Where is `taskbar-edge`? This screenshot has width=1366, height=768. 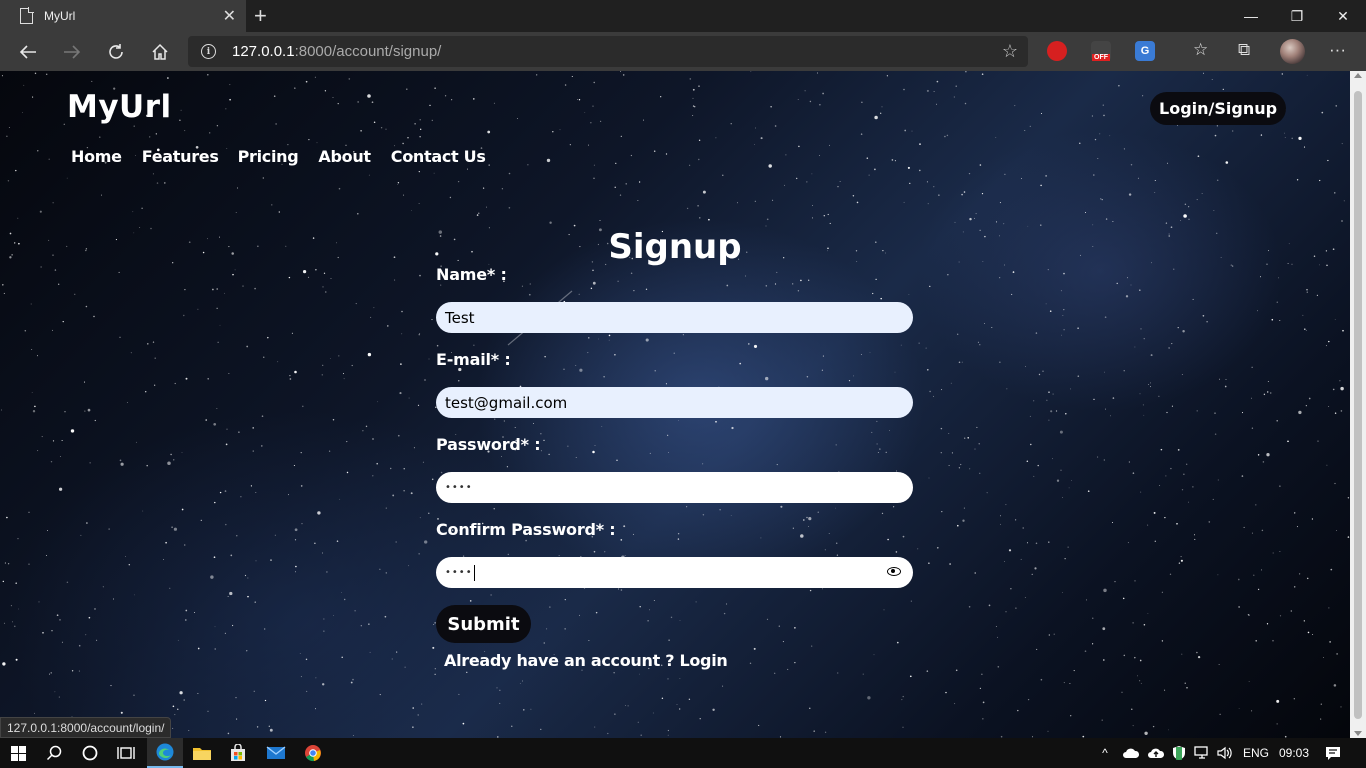 taskbar-edge is located at coordinates (165, 753).